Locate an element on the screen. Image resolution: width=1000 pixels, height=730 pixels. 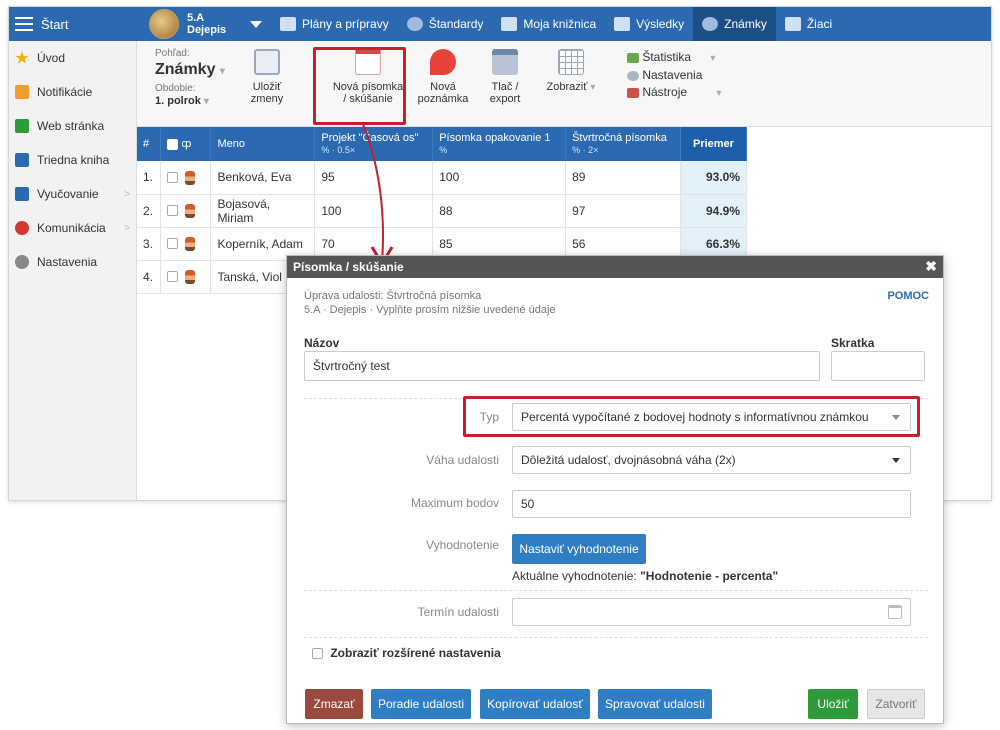
toolbar-highlight is located at coordinates (359, 86).